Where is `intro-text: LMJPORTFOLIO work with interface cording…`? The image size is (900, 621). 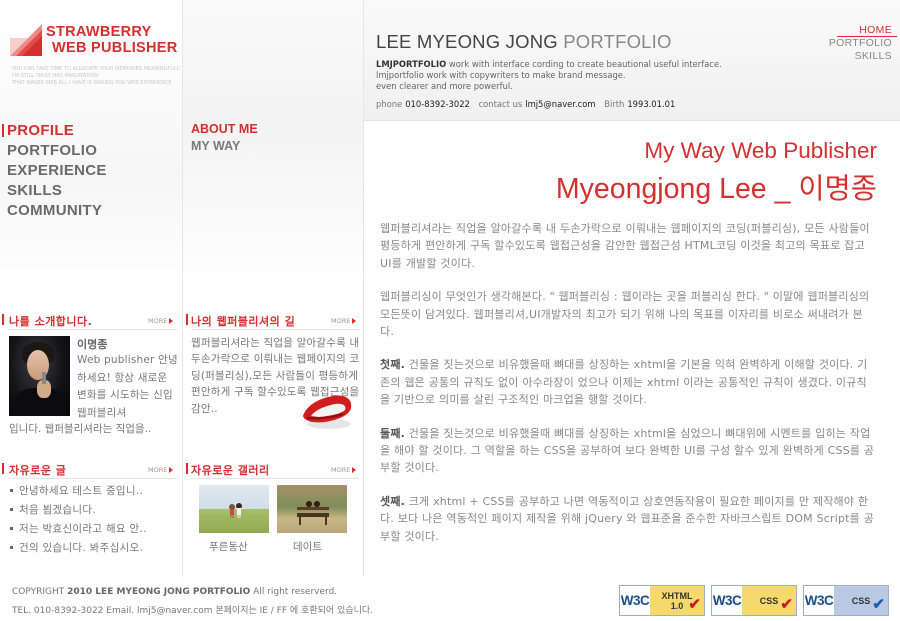 intro-text: LMJPORTFOLIO work with interface cording… is located at coordinates (549, 75).